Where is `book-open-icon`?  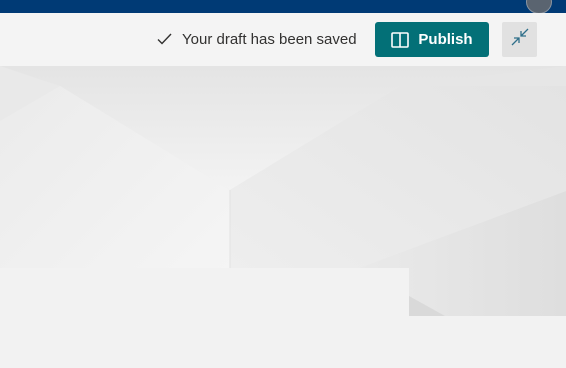 book-open-icon is located at coordinates (400, 39).